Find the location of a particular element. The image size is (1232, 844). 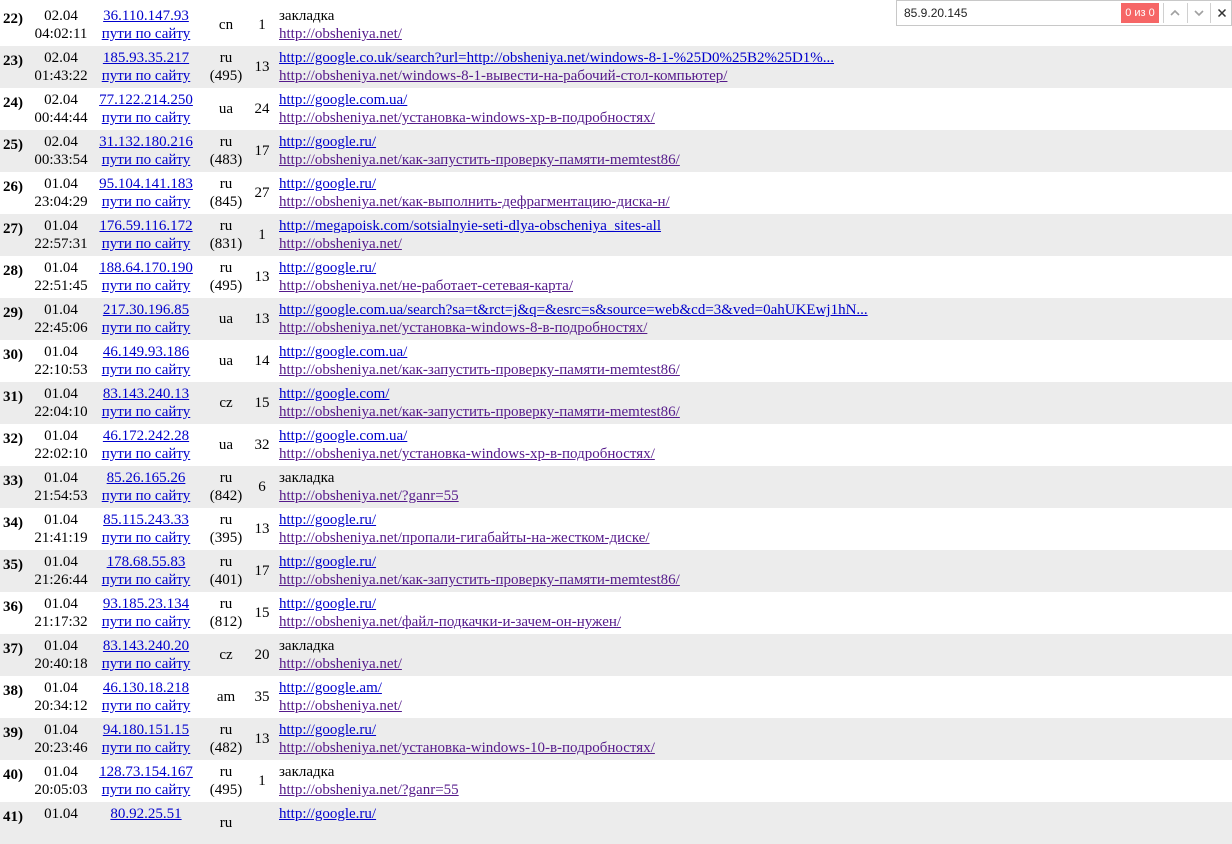

country-code: ru is located at coordinates (226, 730).